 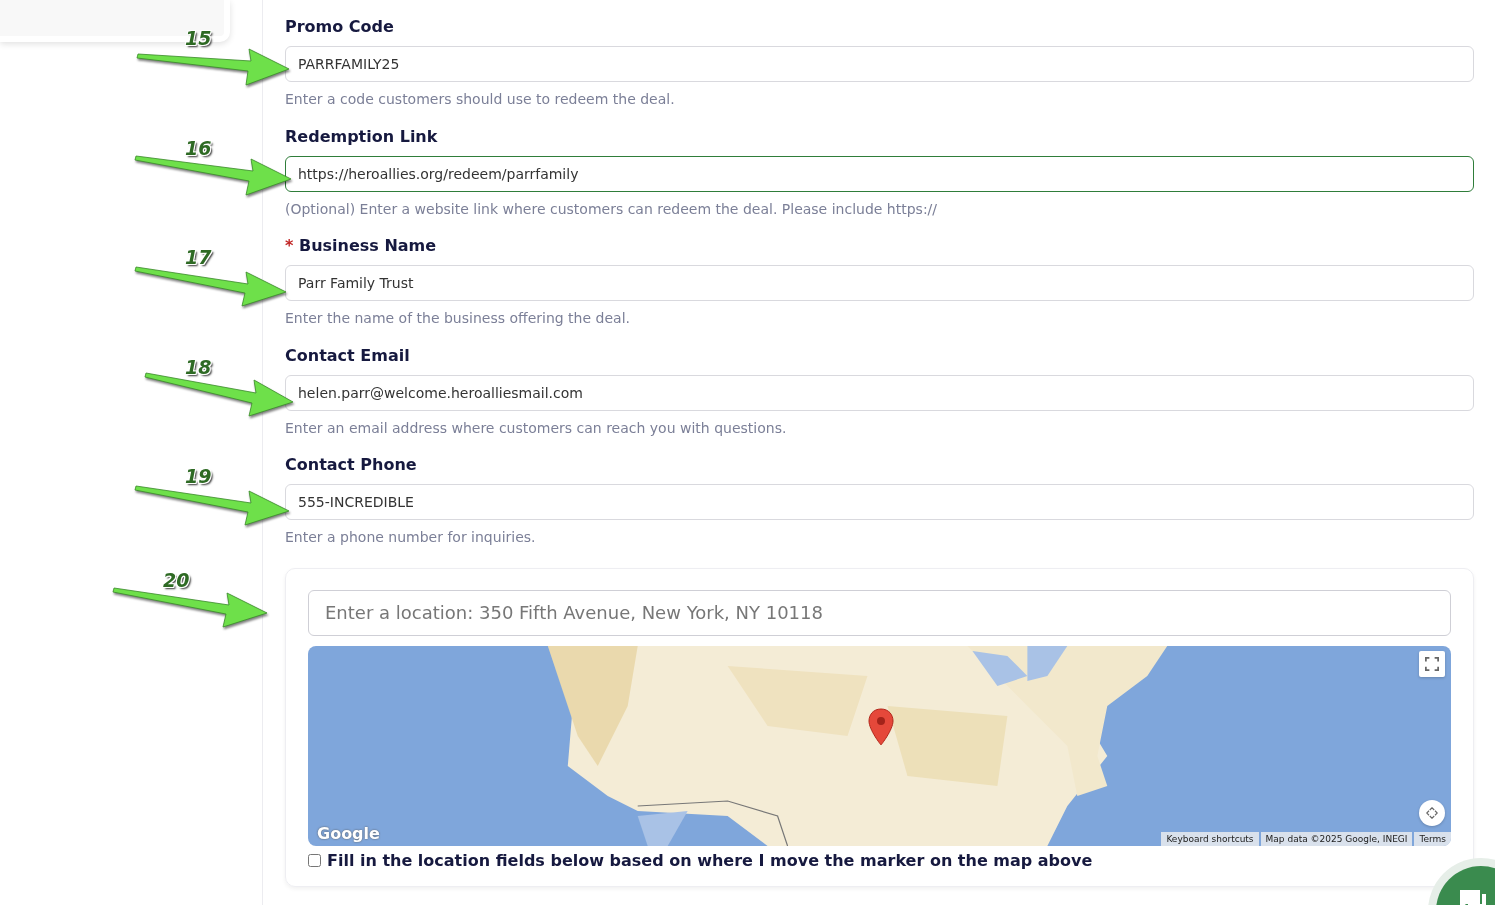 What do you see at coordinates (879, 612) in the screenshot?
I see `location-field: Enter a location: 350 Fifth Avenue, New York, NY 10118` at bounding box center [879, 612].